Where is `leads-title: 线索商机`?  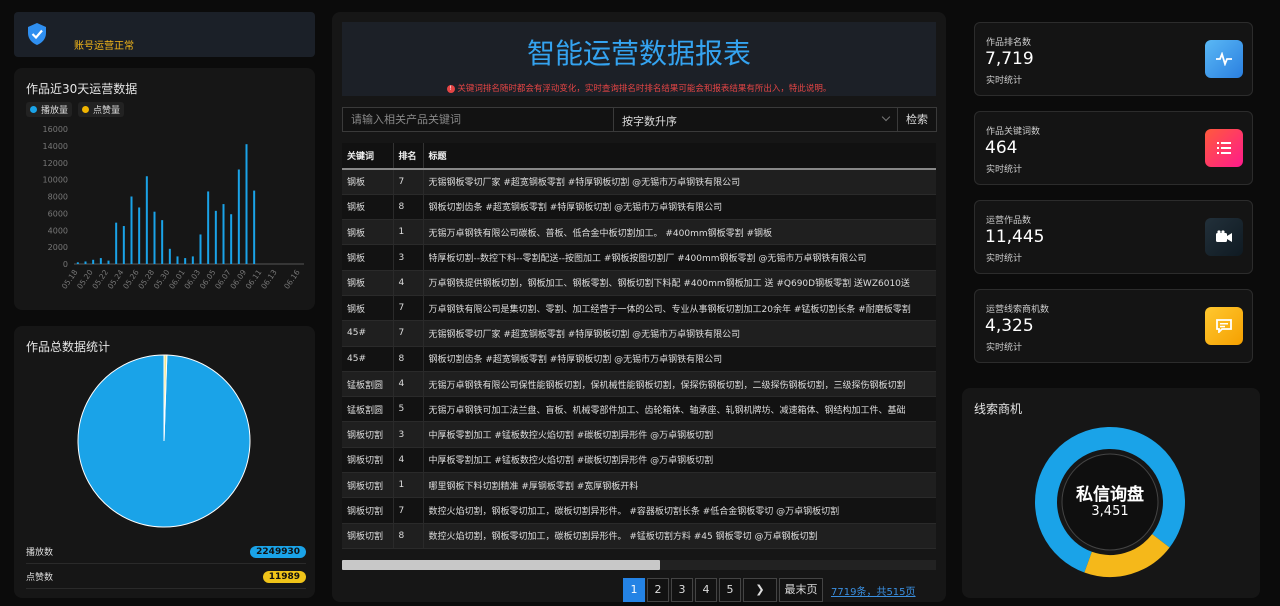
leads-title: 线索商机 is located at coordinates (998, 409).